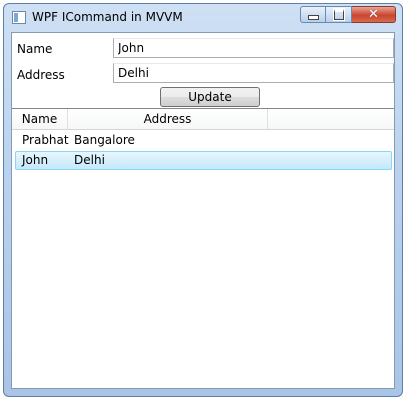  I want to click on maximize-button, so click(339, 14).